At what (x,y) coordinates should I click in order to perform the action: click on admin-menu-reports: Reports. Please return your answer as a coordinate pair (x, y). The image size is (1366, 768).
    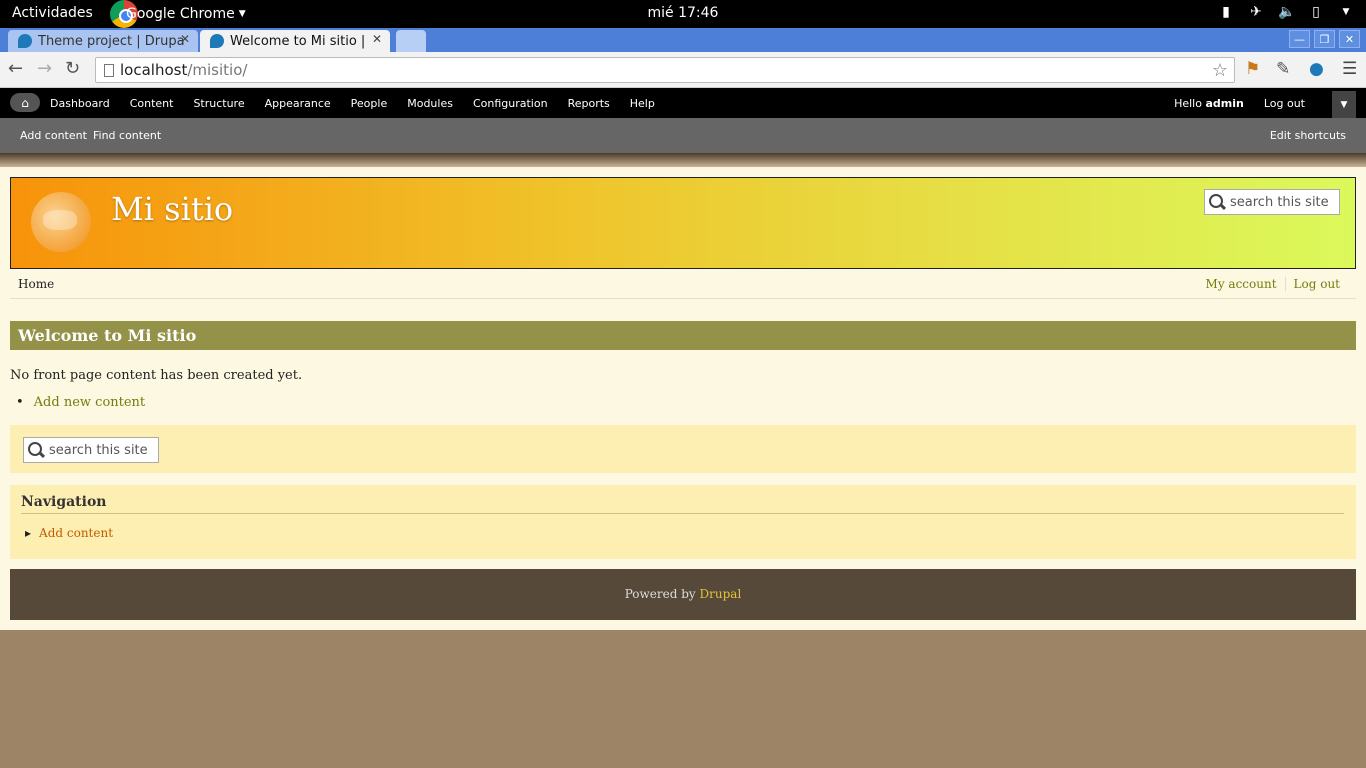
    Looking at the image, I should click on (589, 103).